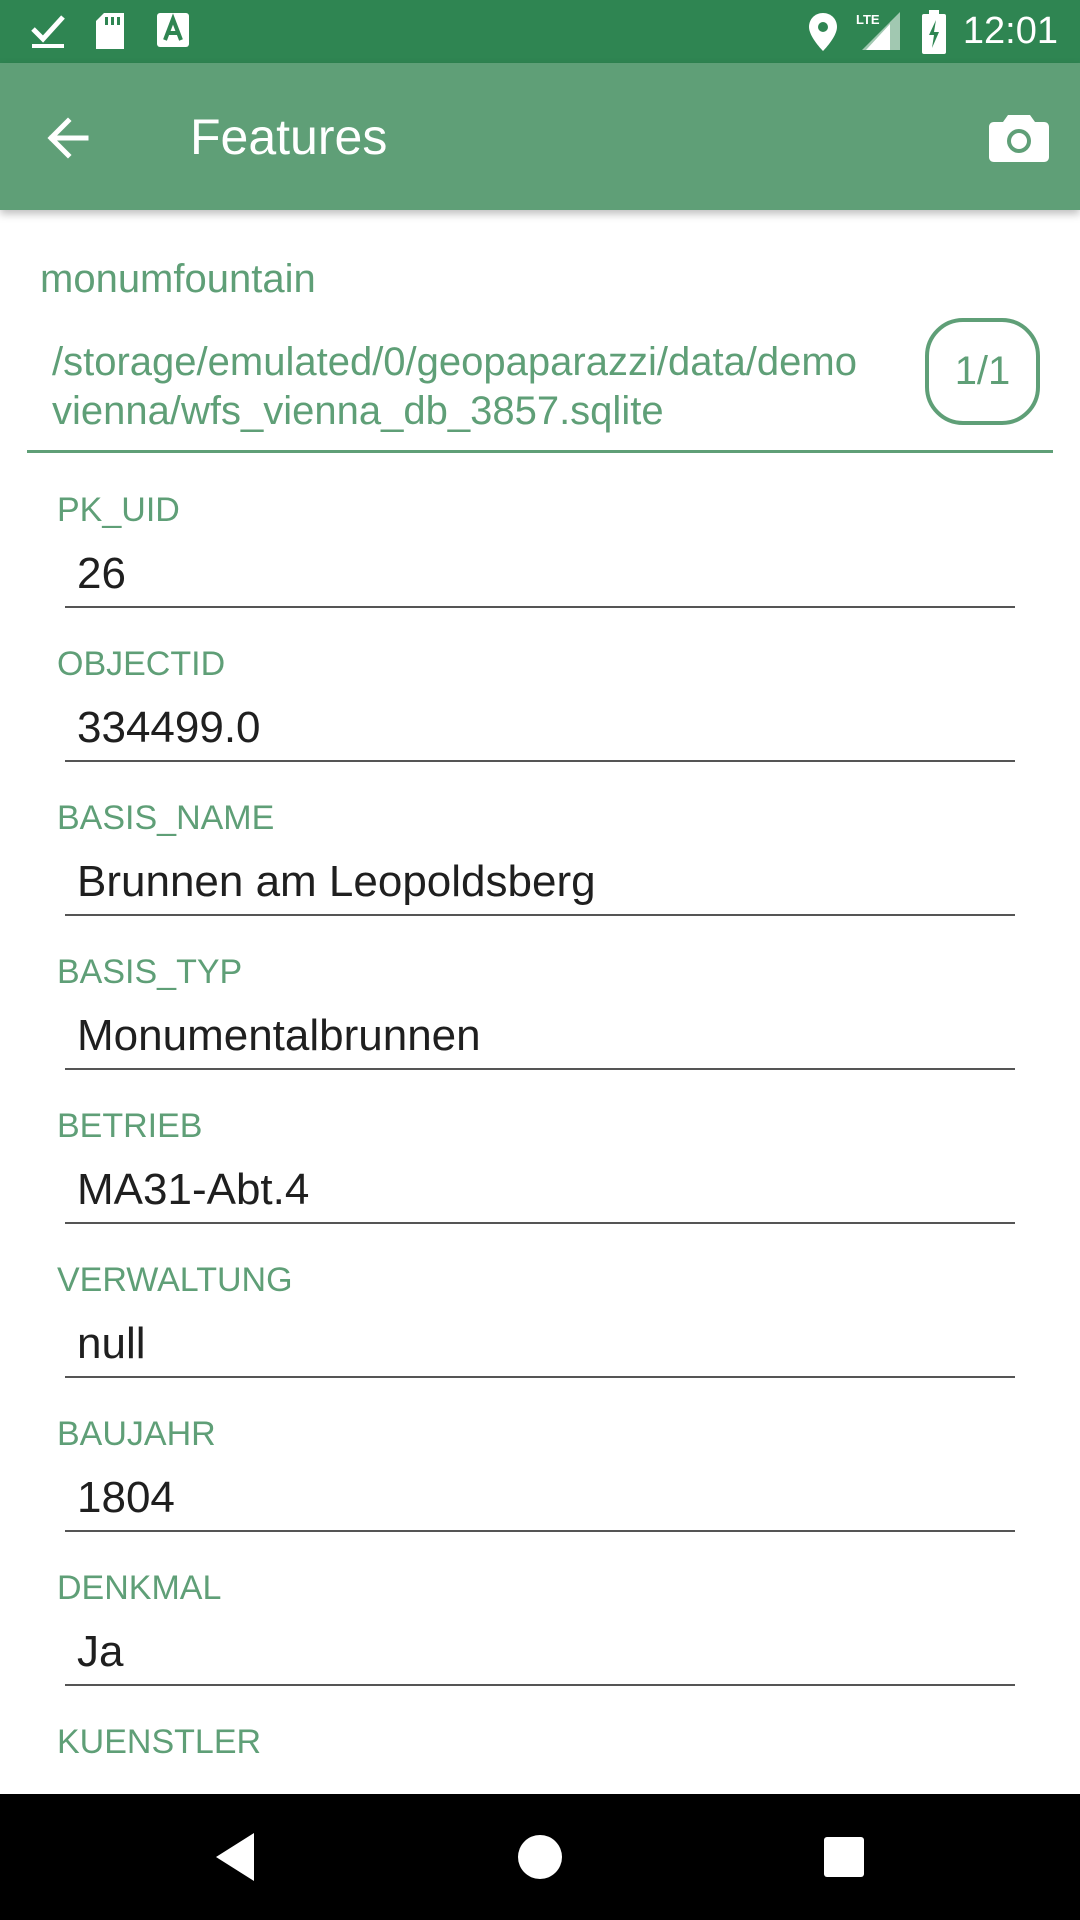 Image resolution: width=1080 pixels, height=1920 pixels. I want to click on database-path-line2: vienna/wfs_vienna_db_3857.sqlite, so click(358, 411).